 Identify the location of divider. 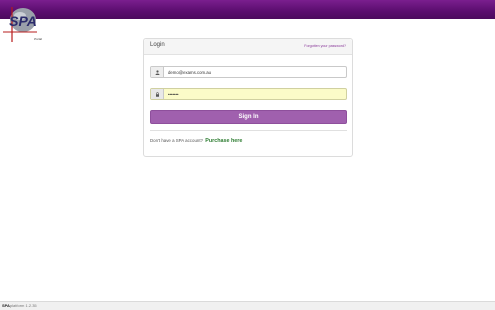
(248, 130).